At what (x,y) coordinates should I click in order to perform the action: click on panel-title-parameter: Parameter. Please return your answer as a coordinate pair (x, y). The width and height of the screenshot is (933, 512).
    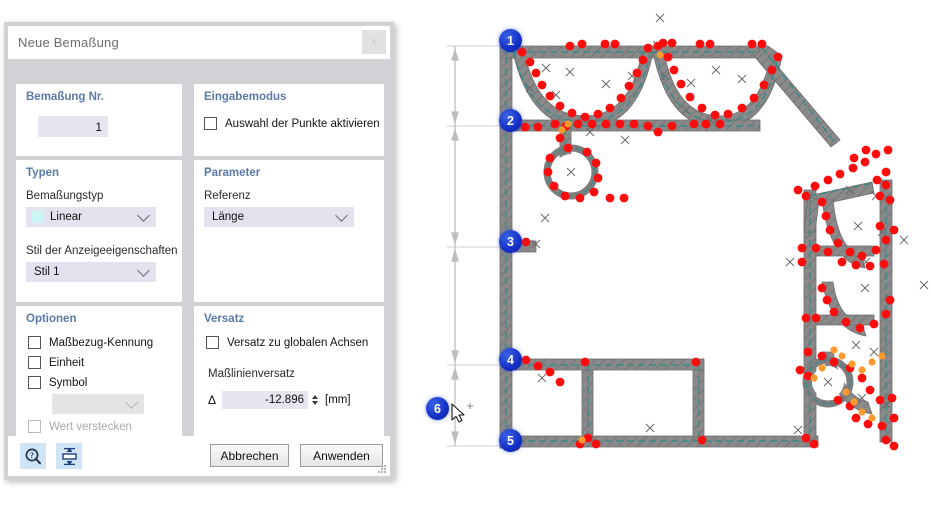
    Looking at the image, I should click on (232, 173).